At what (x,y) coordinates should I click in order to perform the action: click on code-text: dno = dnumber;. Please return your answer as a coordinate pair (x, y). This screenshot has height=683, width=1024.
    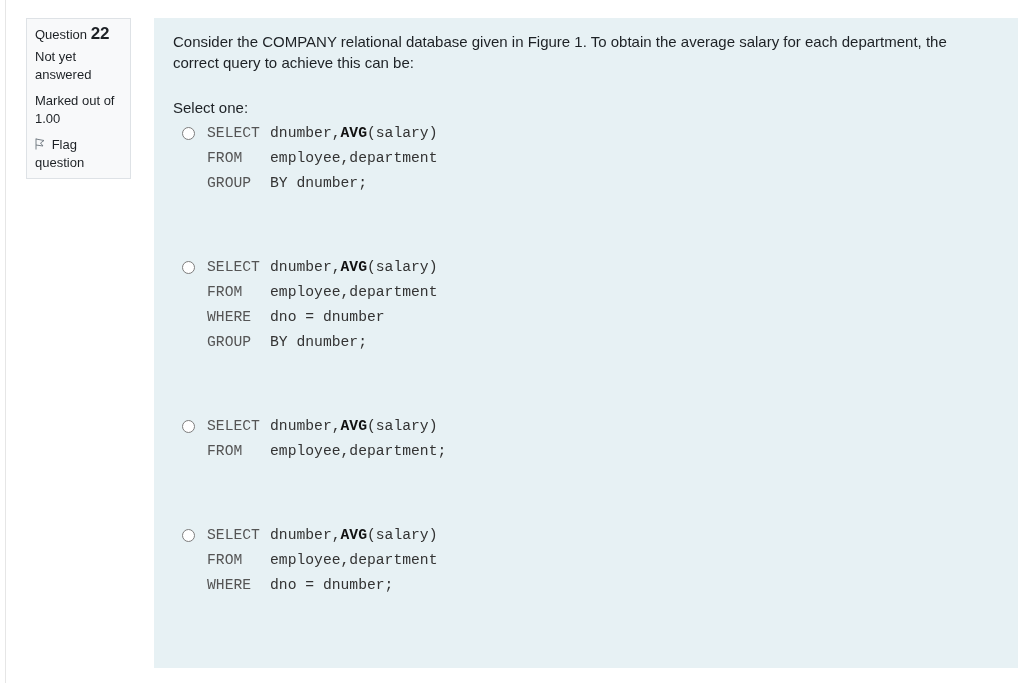
    Looking at the image, I should click on (332, 585).